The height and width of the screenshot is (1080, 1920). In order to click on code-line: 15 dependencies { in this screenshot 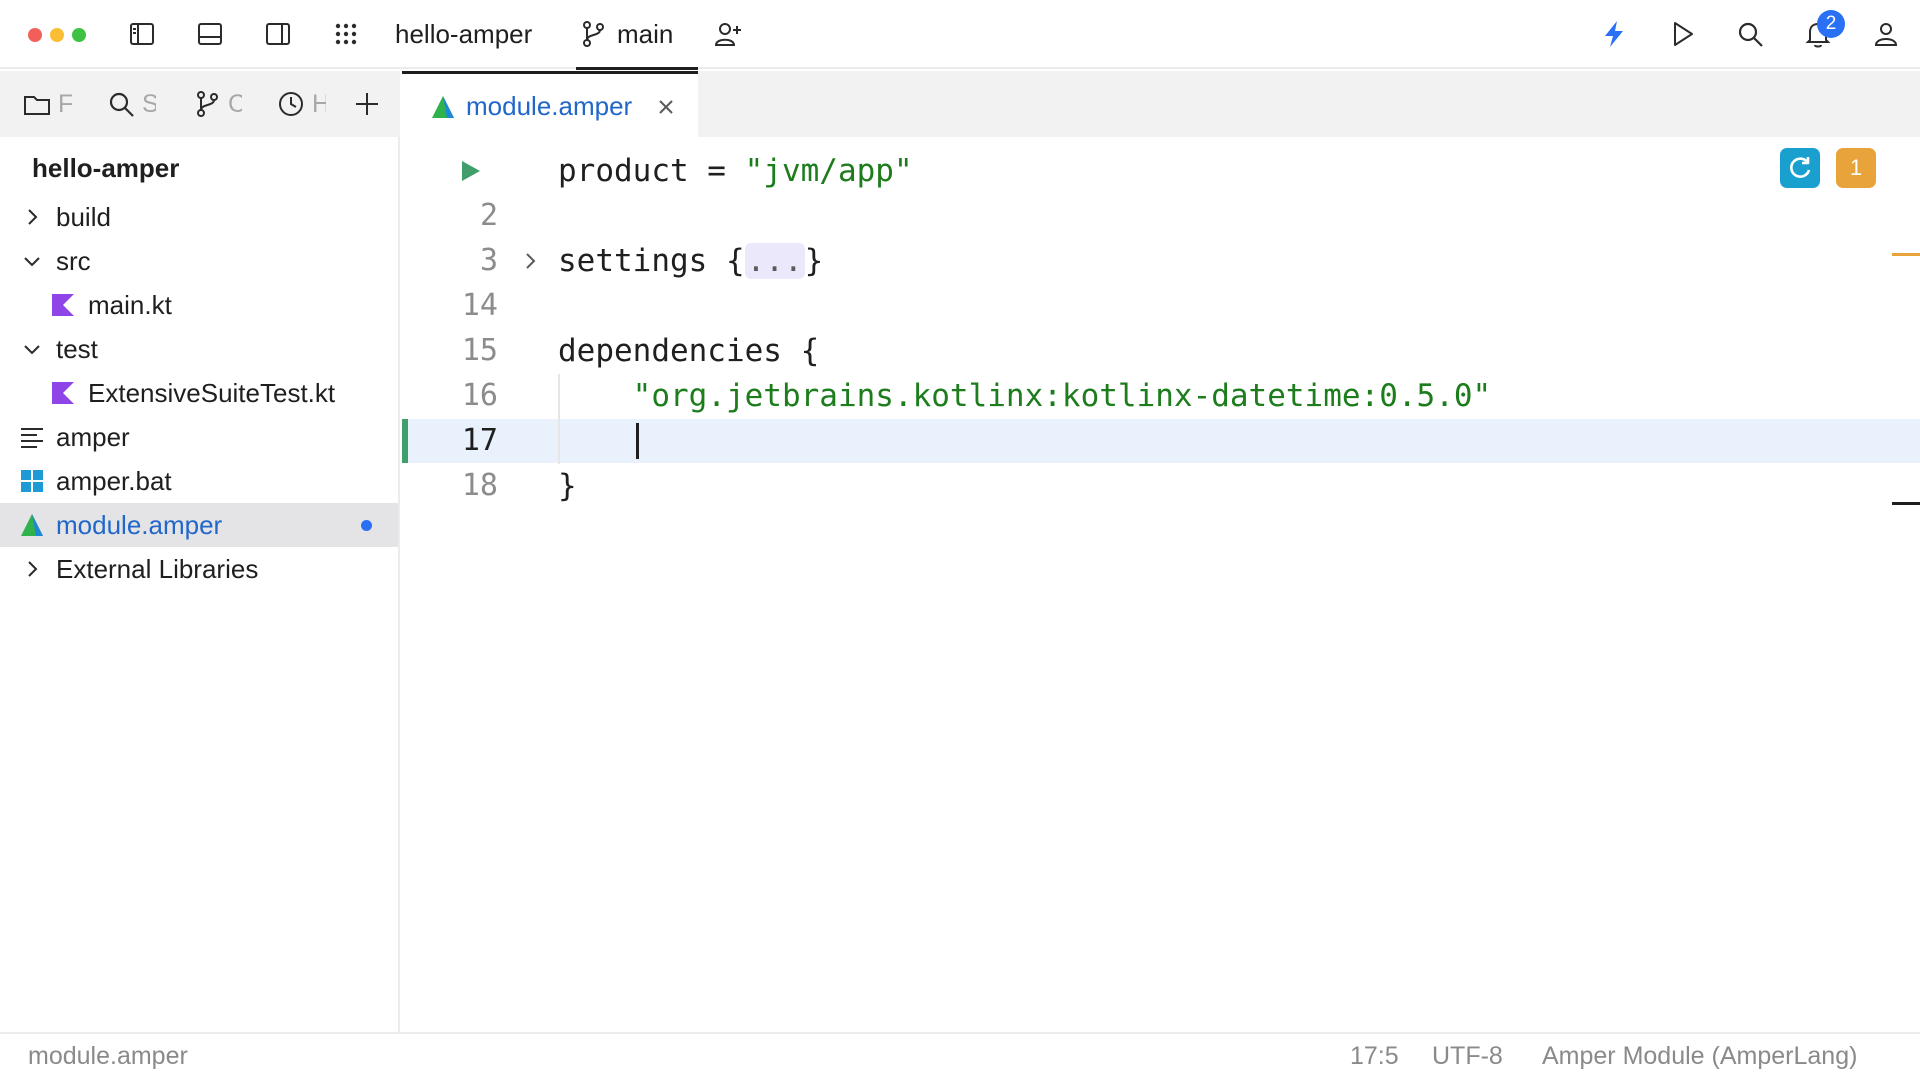, I will do `click(1161, 351)`.